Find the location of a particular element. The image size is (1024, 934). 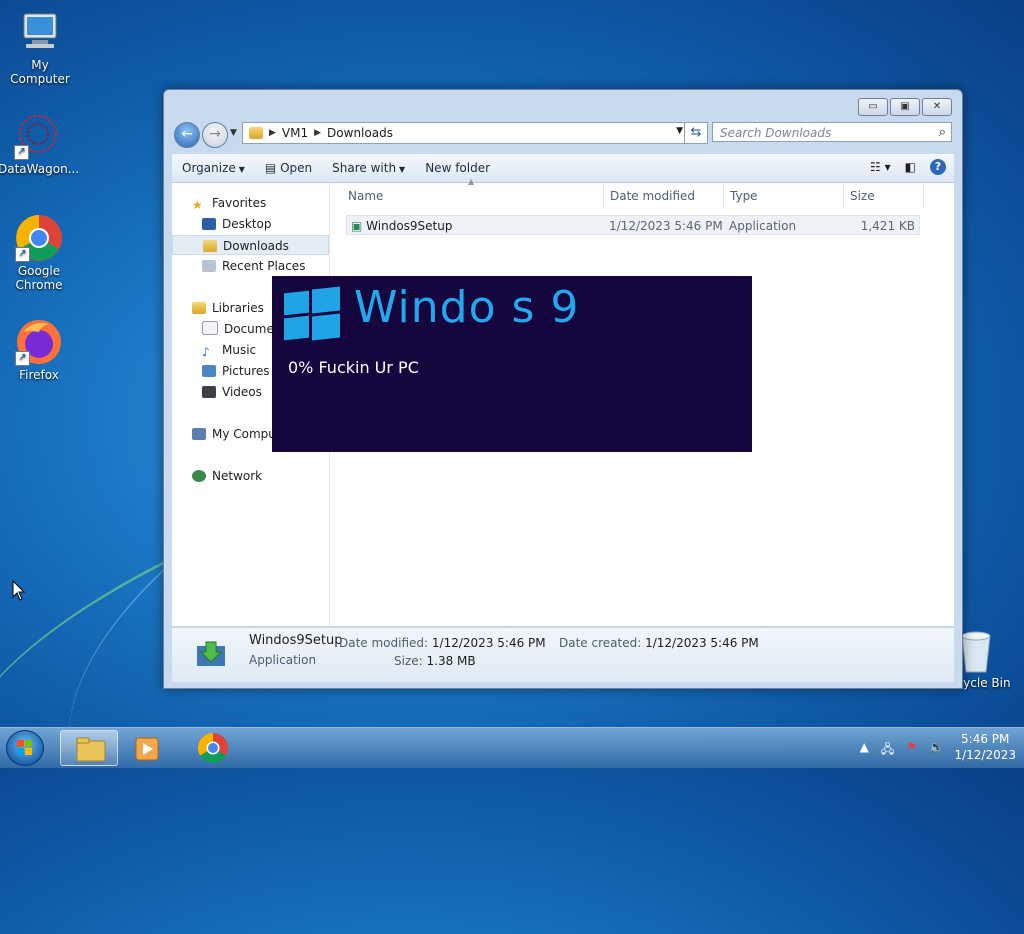

mouse-cursor-icon is located at coordinates (19, 590).